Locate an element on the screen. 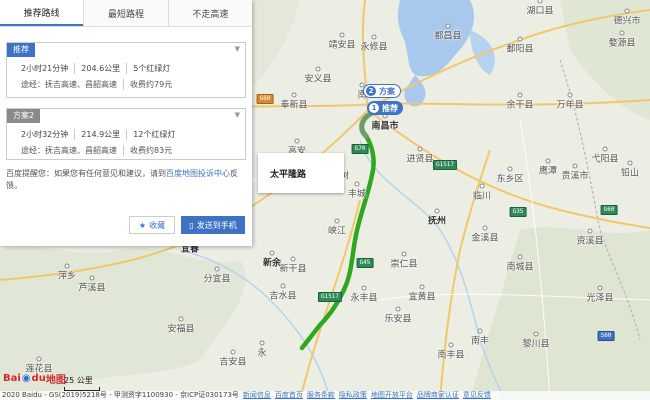  place-label: 抚州 is located at coordinates (437, 220).